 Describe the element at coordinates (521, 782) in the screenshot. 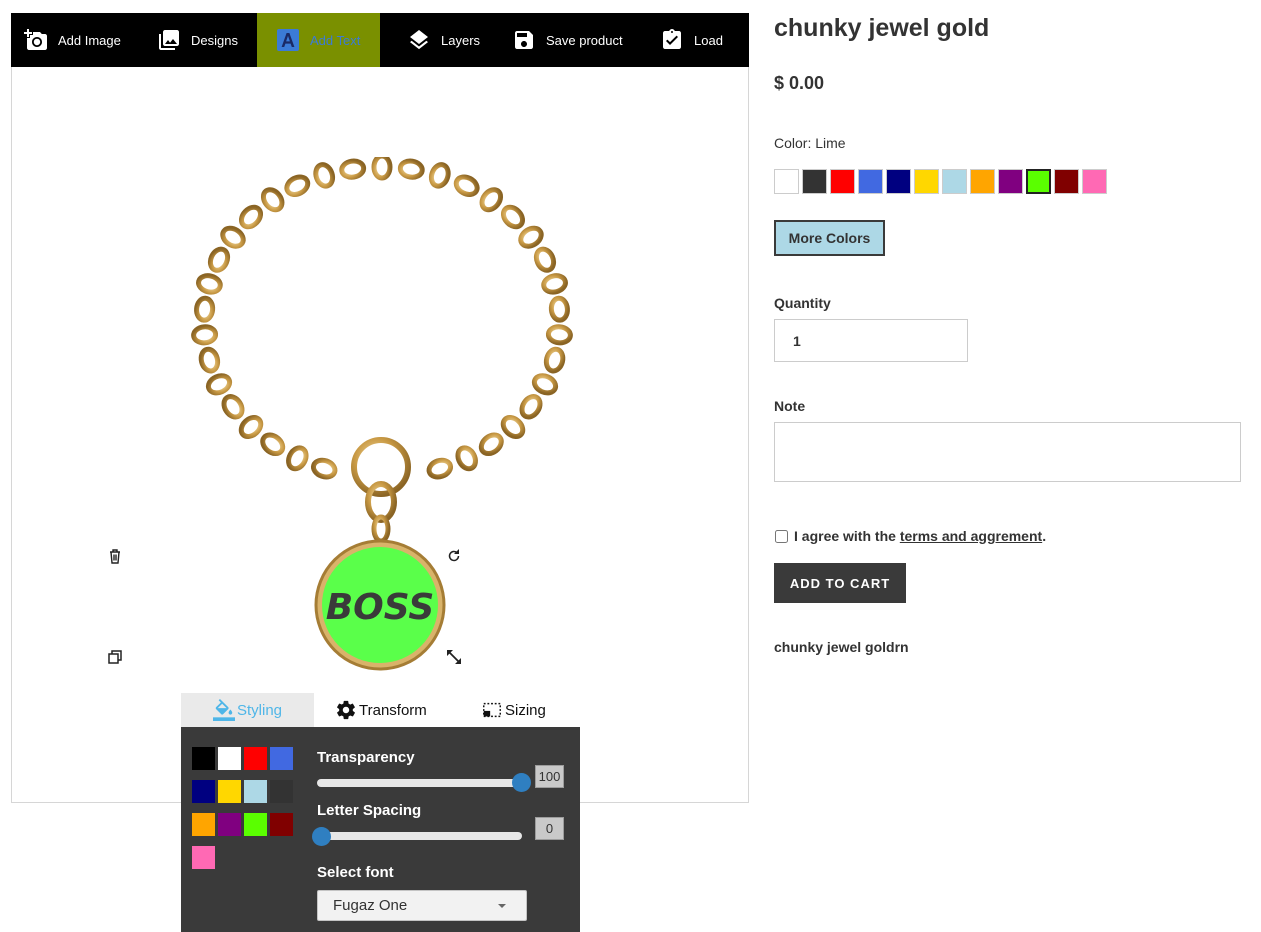

I see `transparency-slider-thumb` at that location.